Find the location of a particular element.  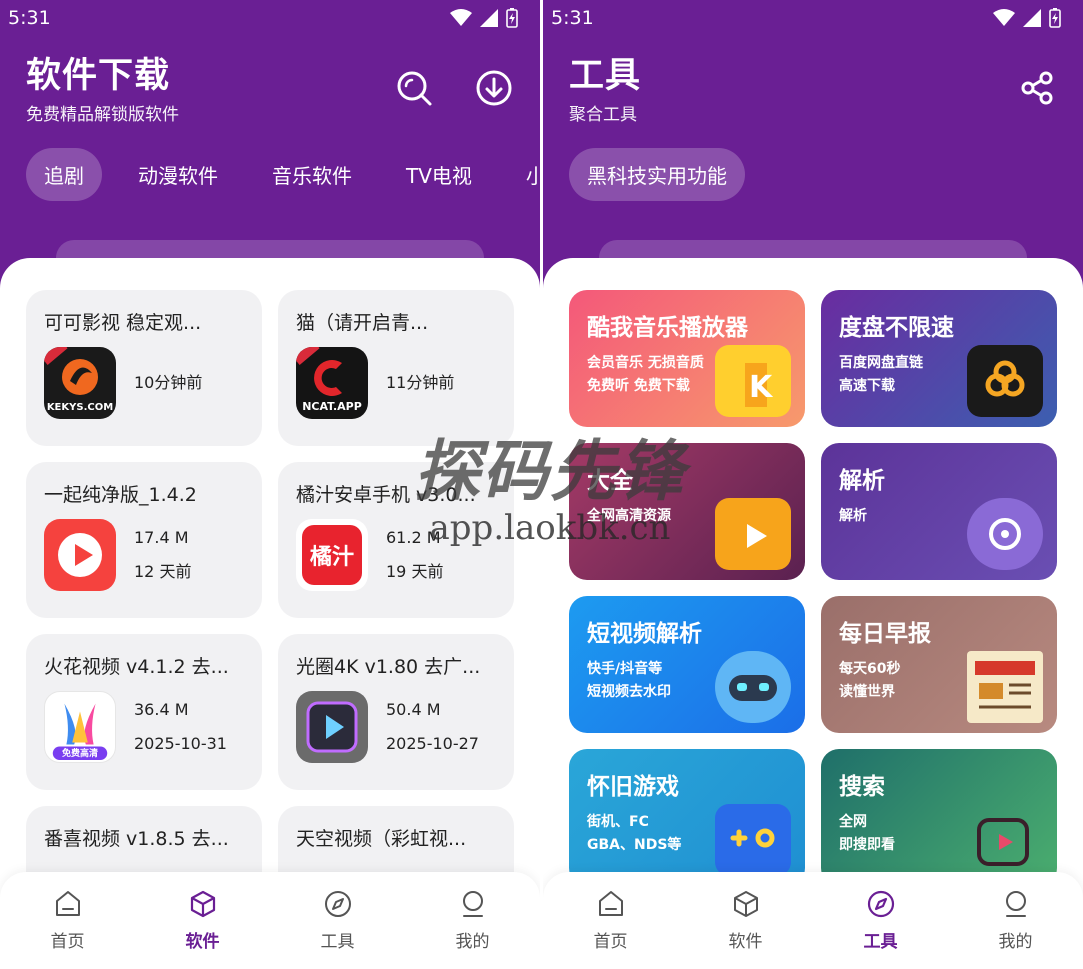

app-icon-label: 免费高清 is located at coordinates (79, 754).